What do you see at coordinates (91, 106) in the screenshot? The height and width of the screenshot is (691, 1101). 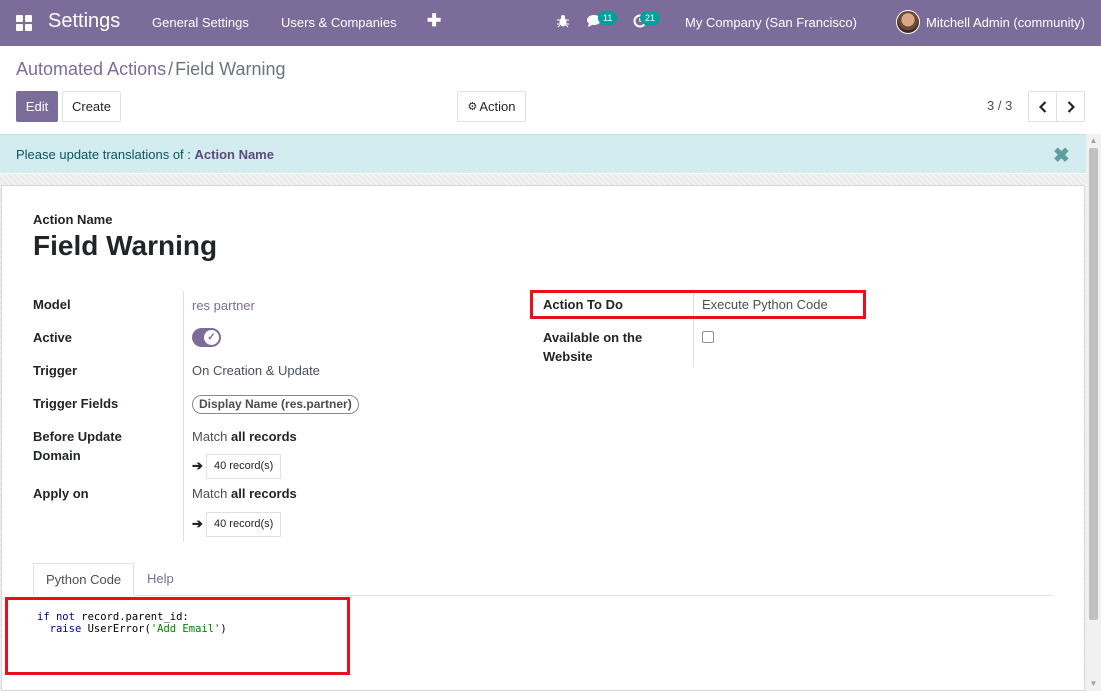 I see `create-button: Create` at bounding box center [91, 106].